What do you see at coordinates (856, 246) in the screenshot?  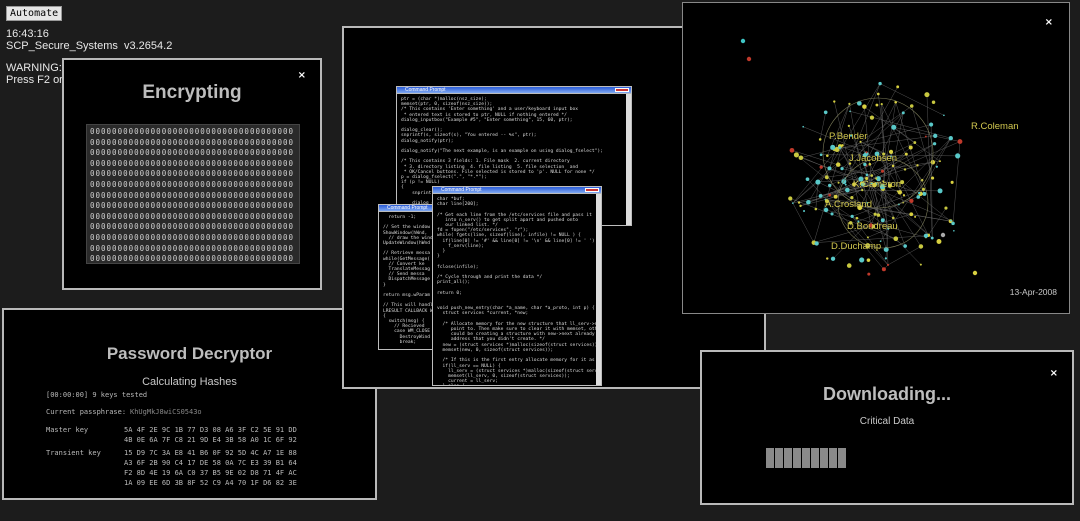 I see `node-label: D.Duchamp` at bounding box center [856, 246].